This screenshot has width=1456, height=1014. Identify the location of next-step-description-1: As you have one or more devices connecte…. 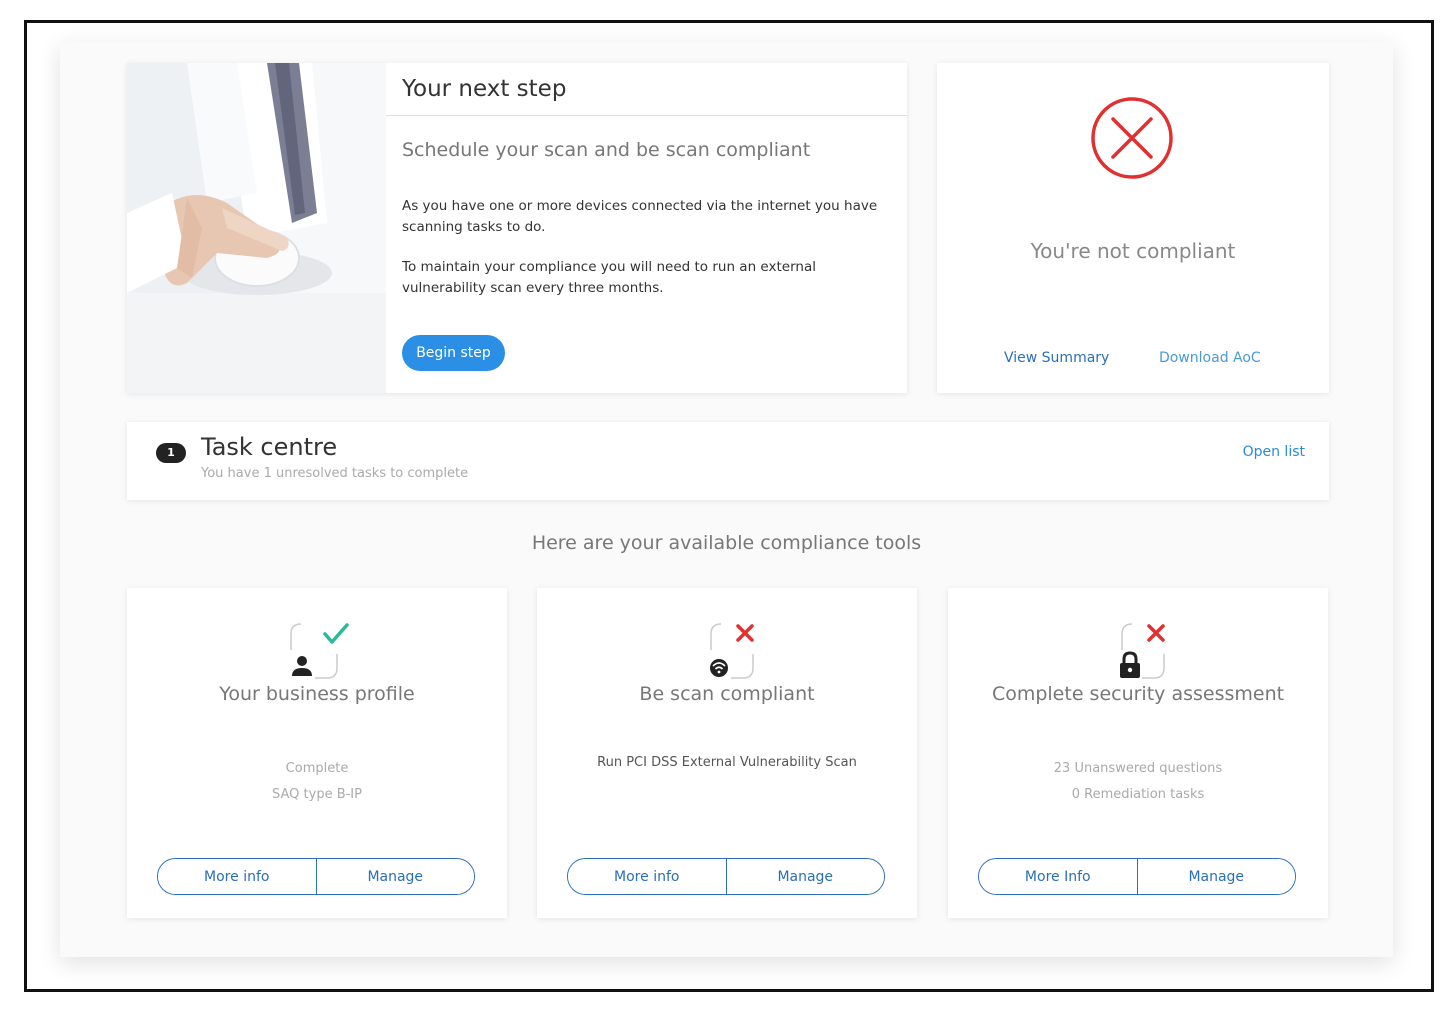
(640, 216).